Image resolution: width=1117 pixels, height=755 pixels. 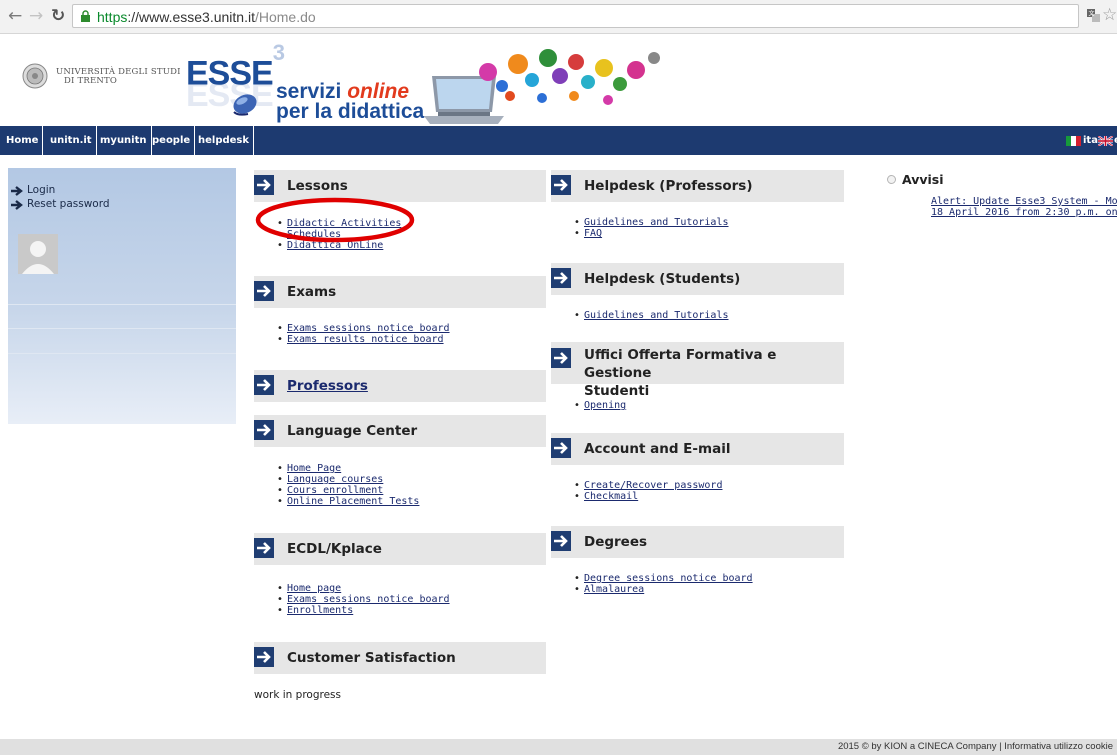 I want to click on nav-helpdesk: helpdesk, so click(x=224, y=140).